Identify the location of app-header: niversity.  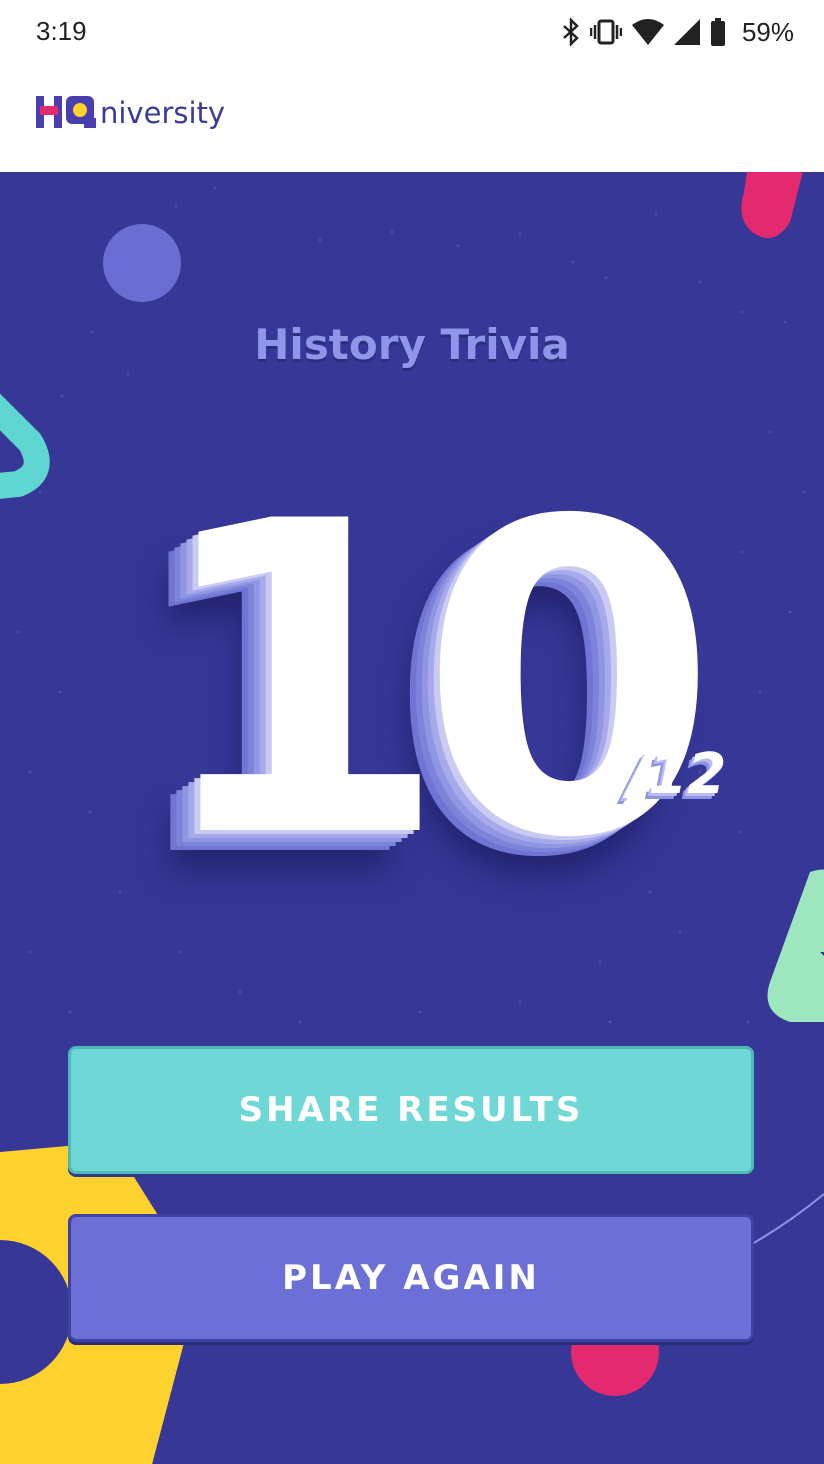
(412, 119).